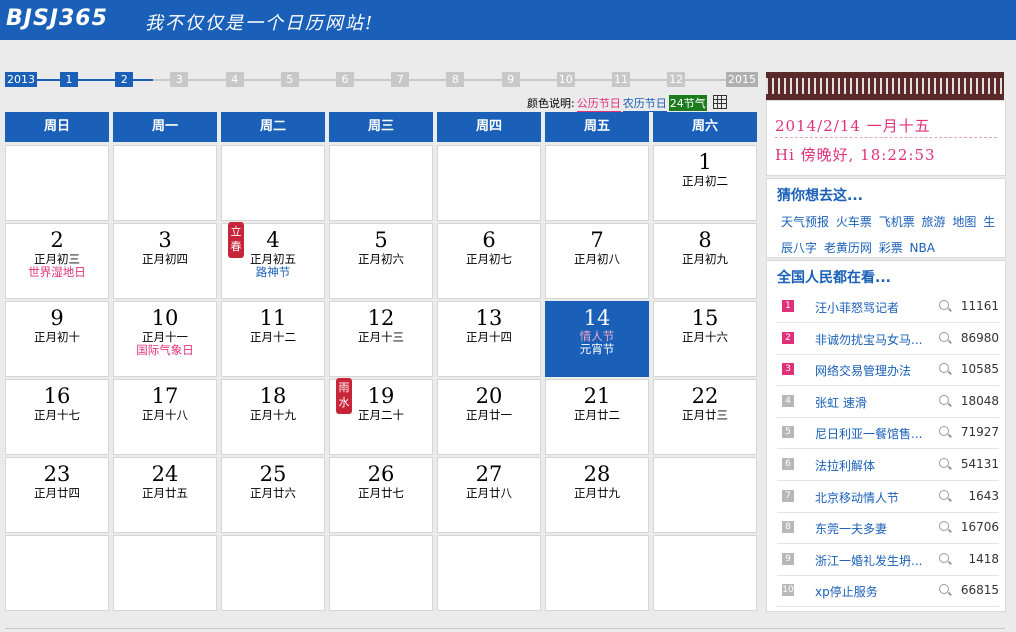 The image size is (1016, 632). I want to click on month-button-12: 12, so click(676, 79).